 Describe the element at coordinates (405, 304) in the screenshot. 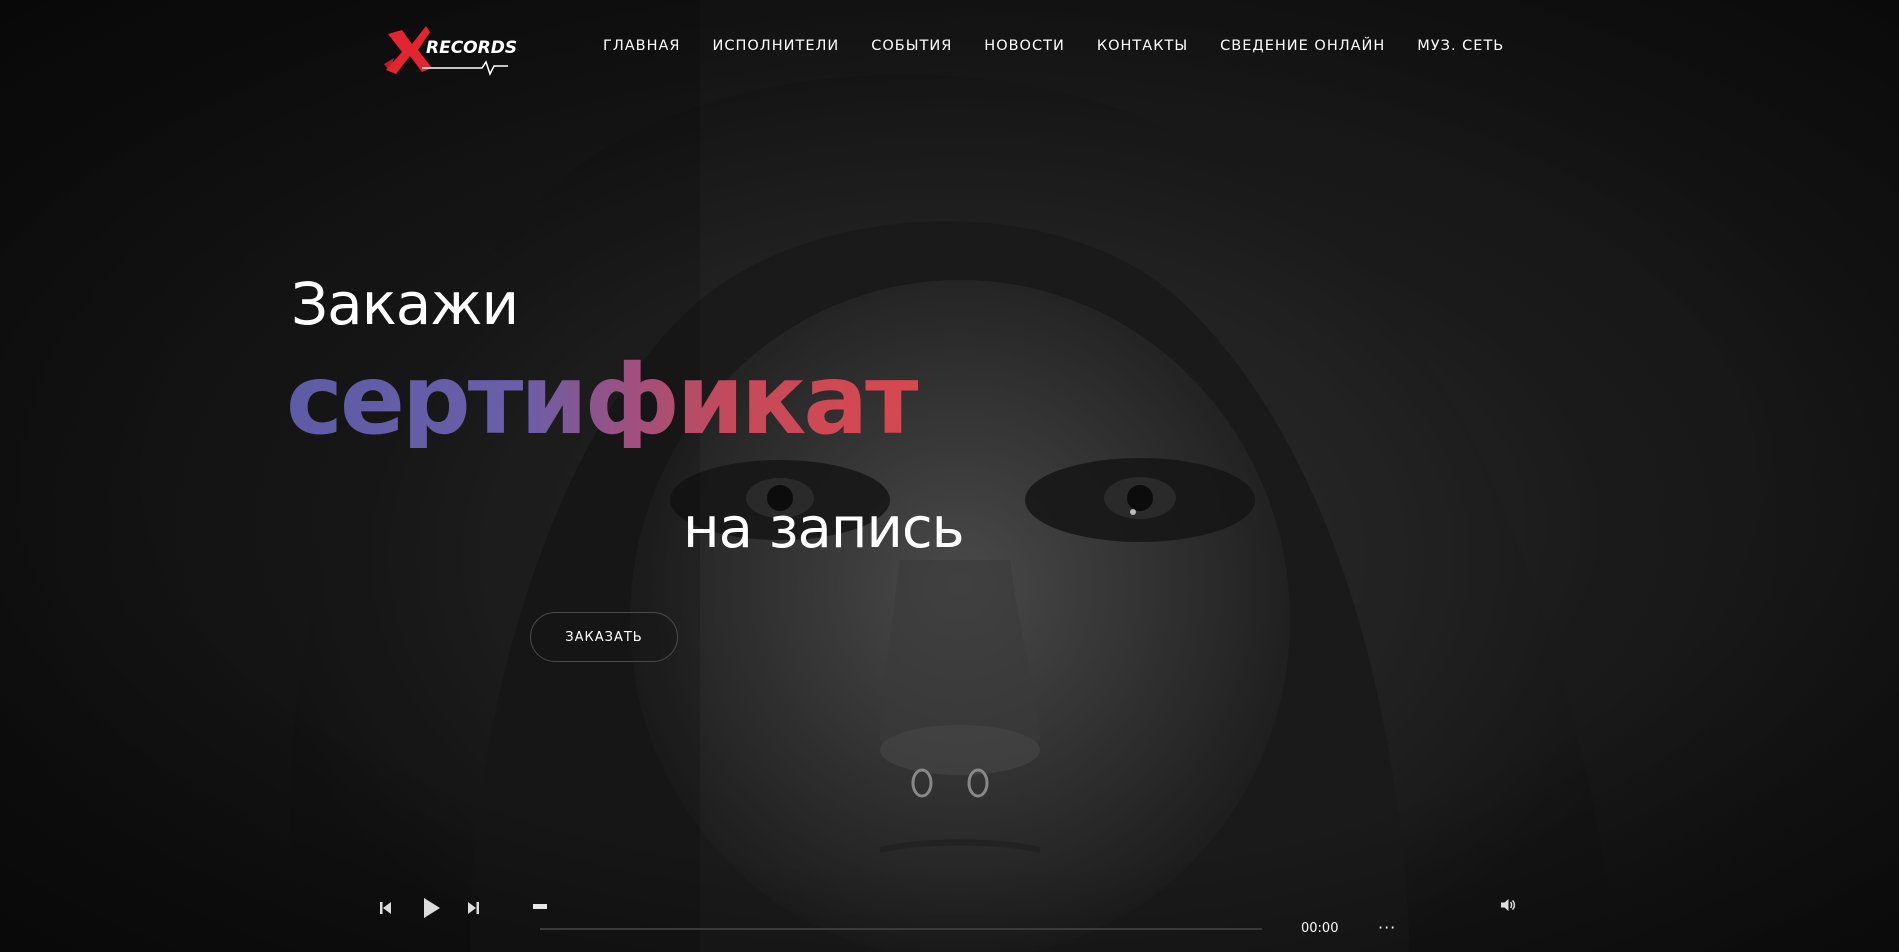

I see `hero-heading-line1: Закажи` at that location.